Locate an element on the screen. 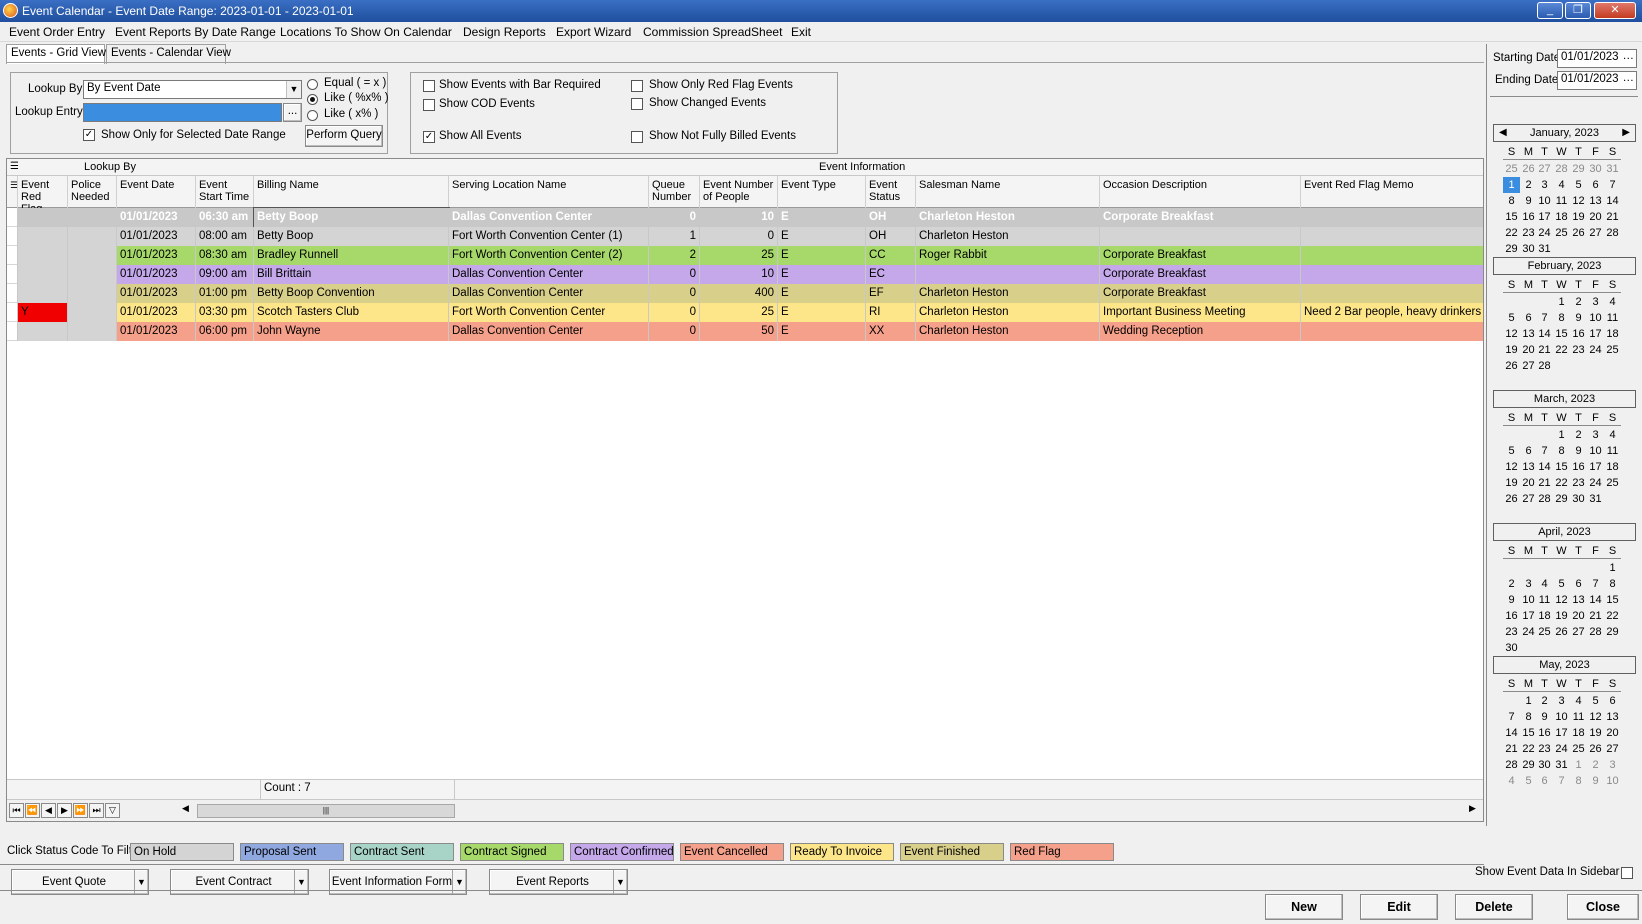 Image resolution: width=1642 pixels, height=924 pixels. cell-occasion: Corporate Breakfast is located at coordinates (1200, 293).